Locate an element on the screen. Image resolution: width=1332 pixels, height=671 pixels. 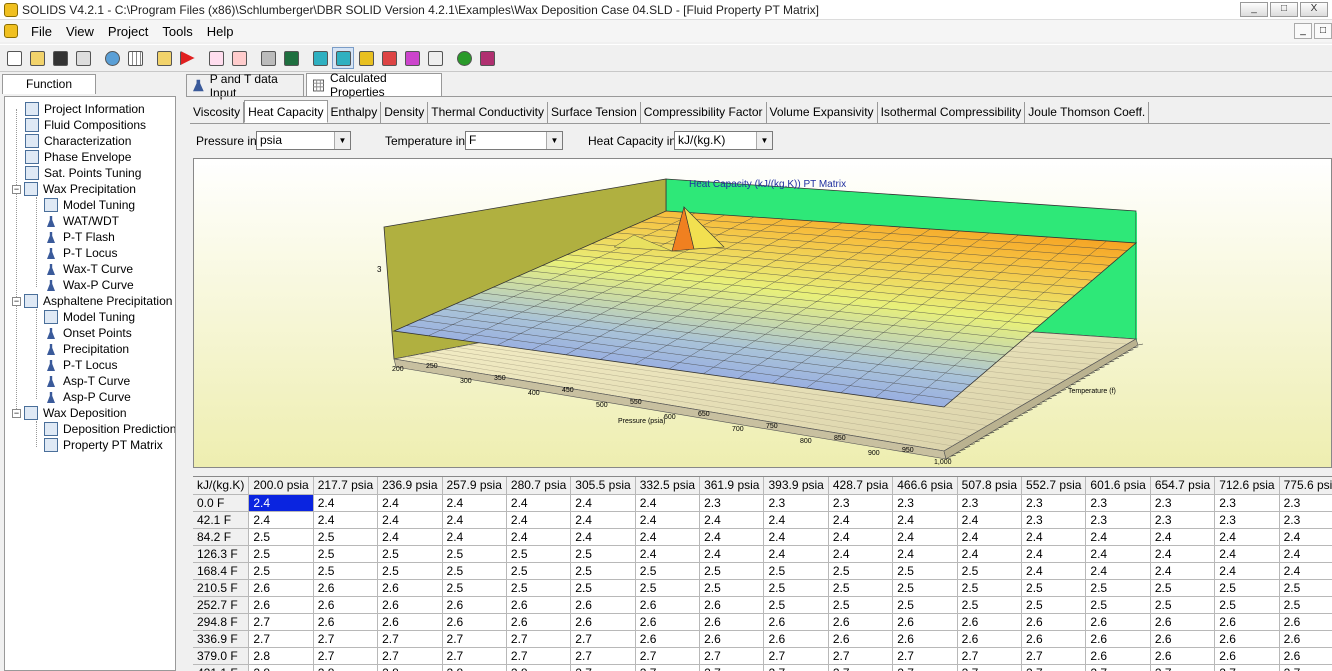
chevron-down-icon: ▼ is located at coordinates (764, 140).